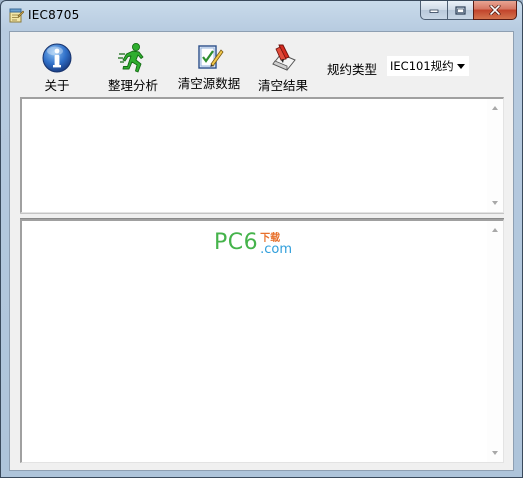 The image size is (523, 478). I want to click on maximize-icon, so click(460, 10).